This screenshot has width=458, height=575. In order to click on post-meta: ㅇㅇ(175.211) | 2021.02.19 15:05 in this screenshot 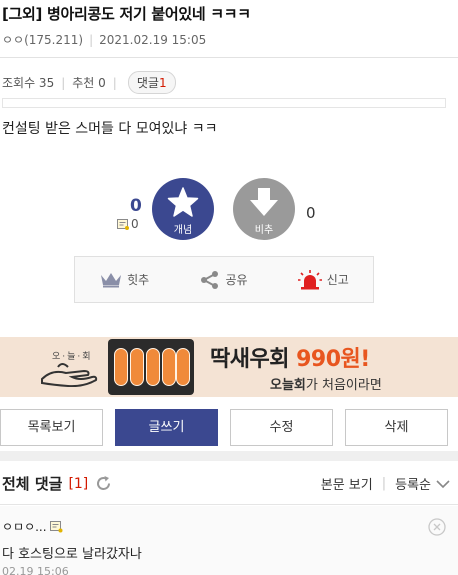, I will do `click(104, 39)`.